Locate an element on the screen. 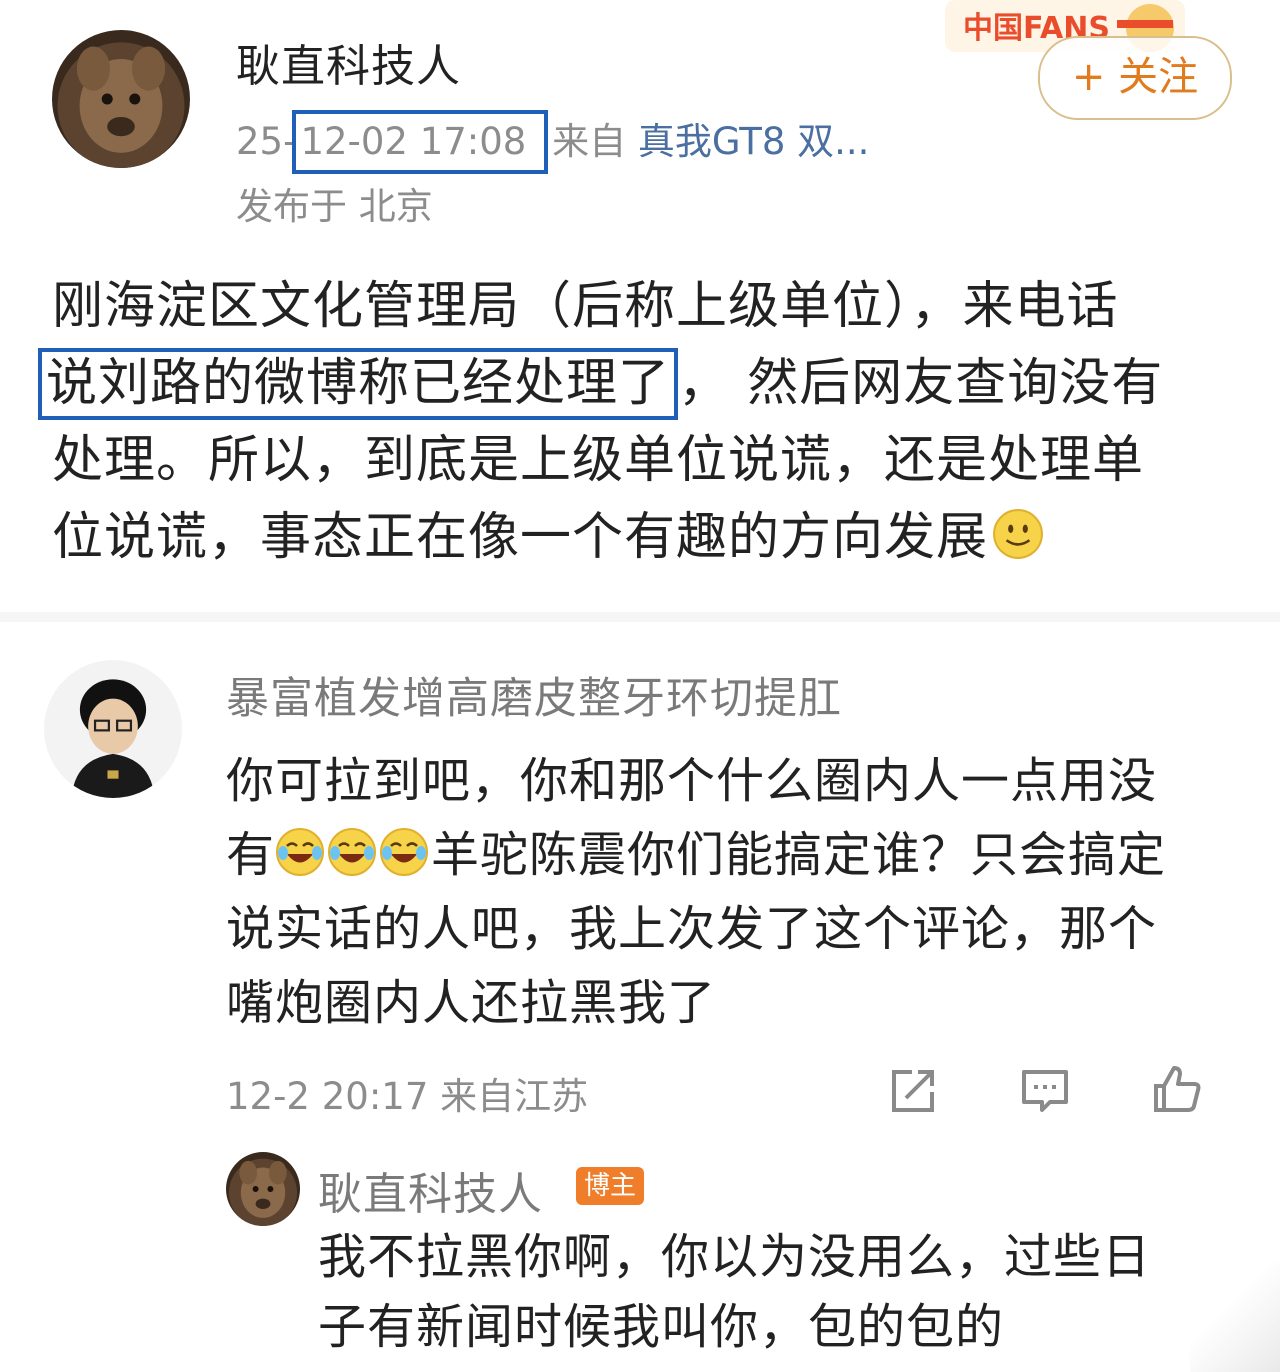  highlighted-text: 说刘路的微博称已经处理了 is located at coordinates (358, 383).